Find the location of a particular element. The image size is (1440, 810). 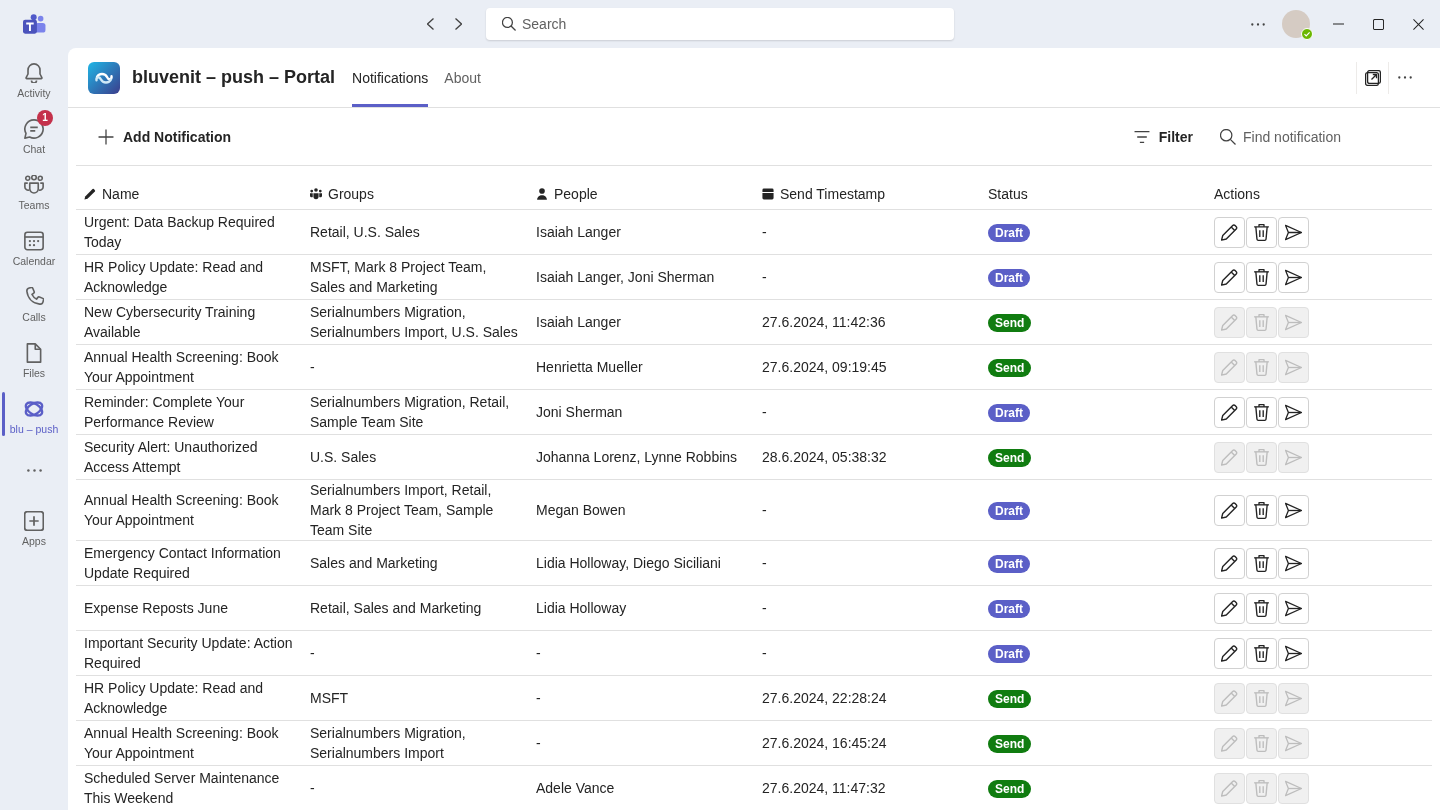

chat-bubble-icon is located at coordinates (34, 129).